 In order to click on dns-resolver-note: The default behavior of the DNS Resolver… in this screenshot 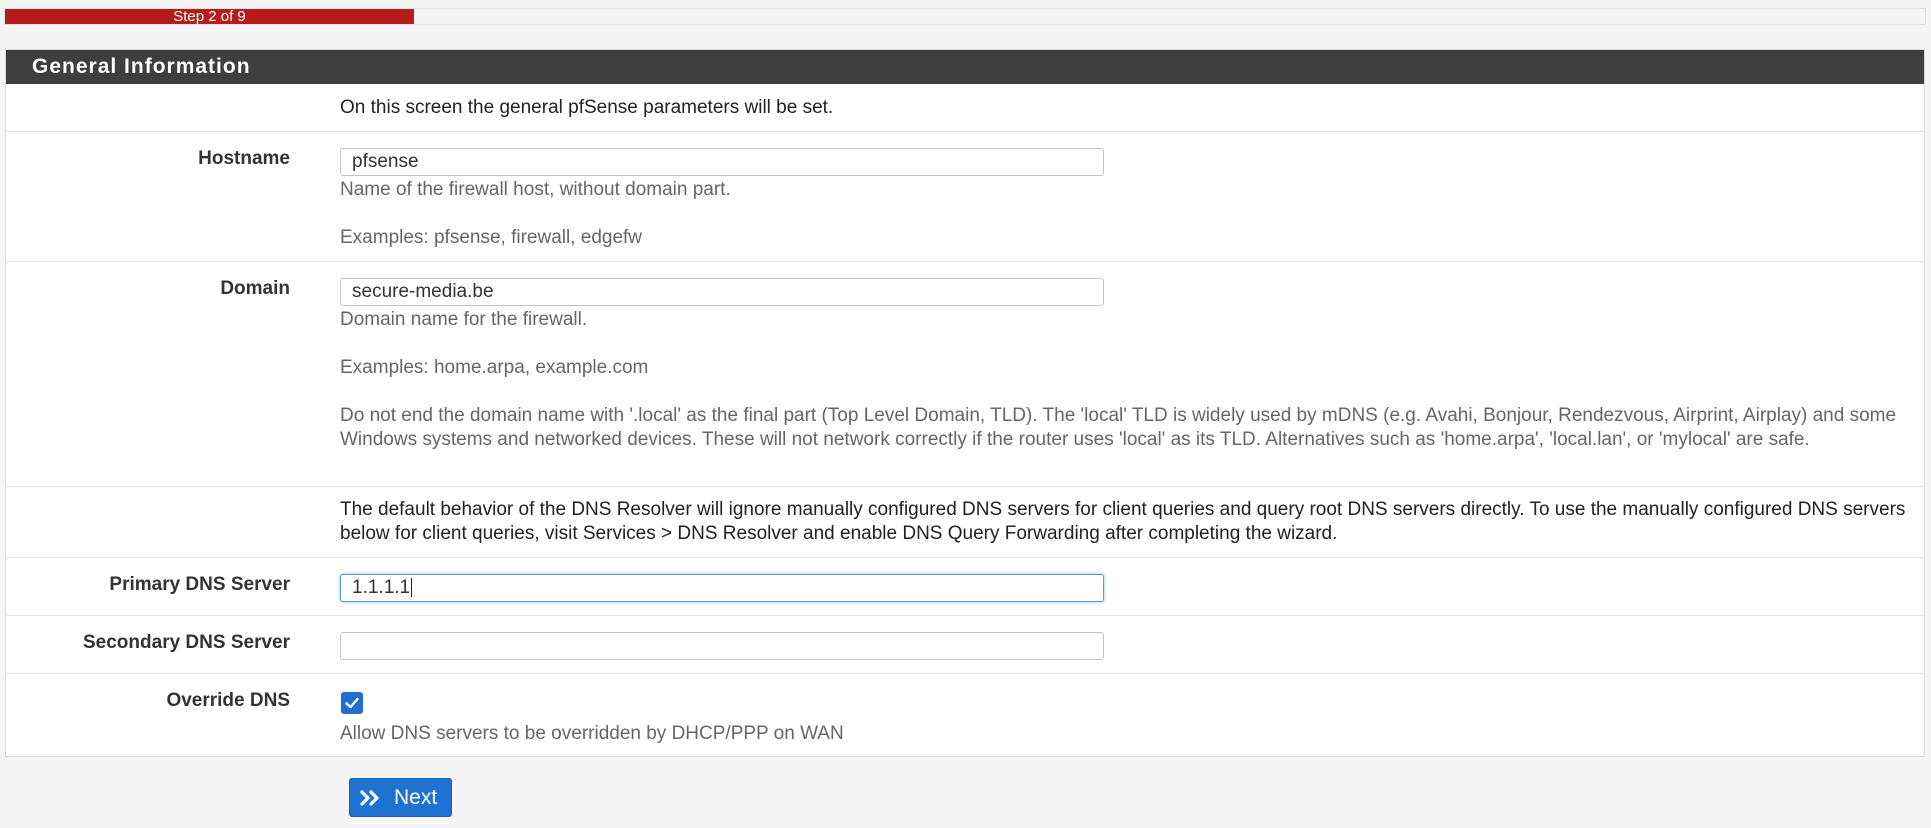, I will do `click(1123, 521)`.